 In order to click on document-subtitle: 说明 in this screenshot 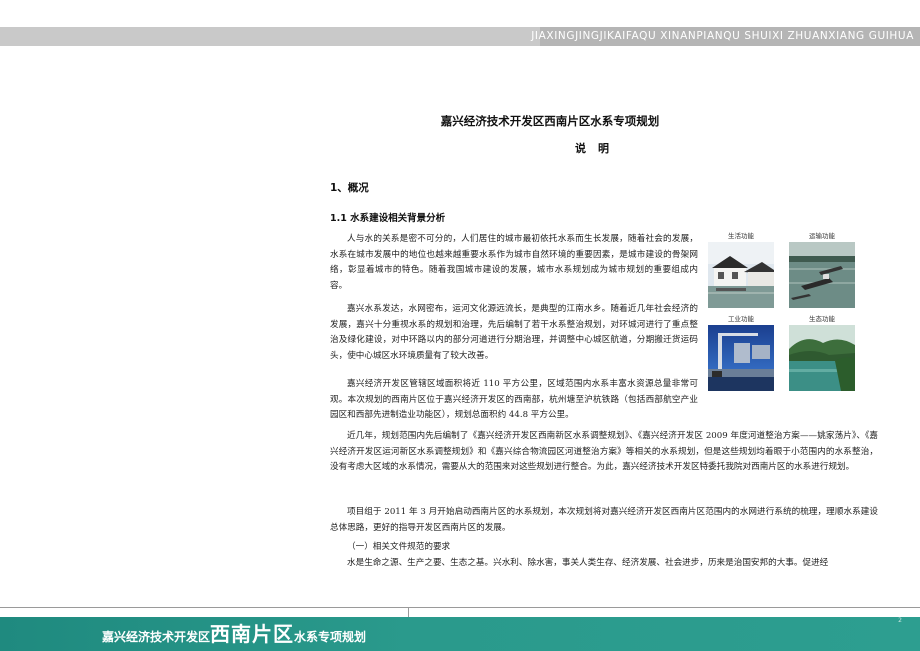, I will do `click(598, 148)`.